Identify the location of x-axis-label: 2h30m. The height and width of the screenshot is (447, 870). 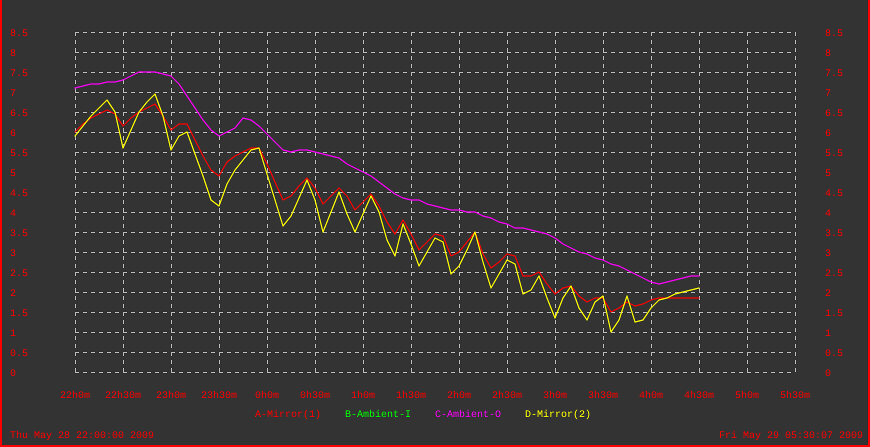
(507, 396).